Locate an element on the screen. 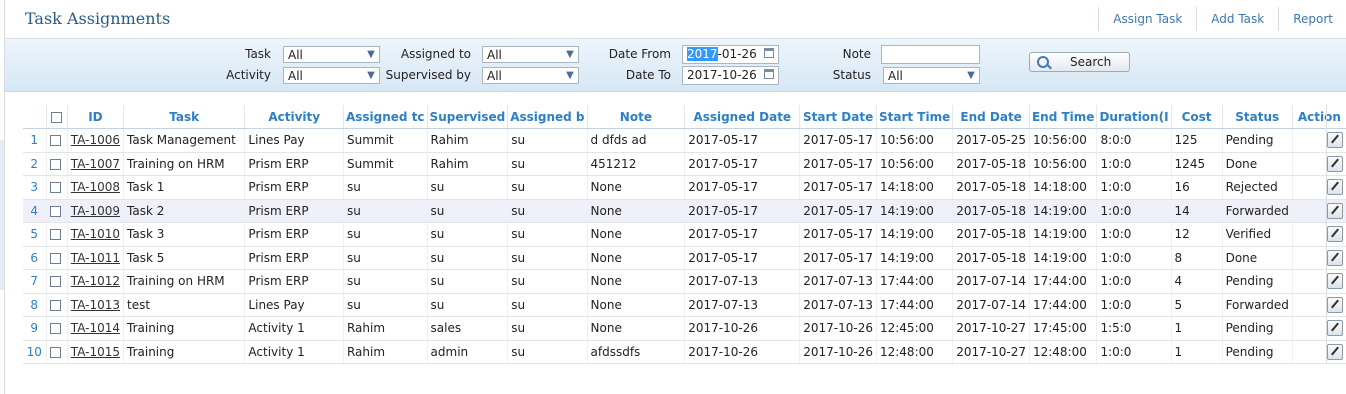  row-number: 1 is located at coordinates (35, 140).